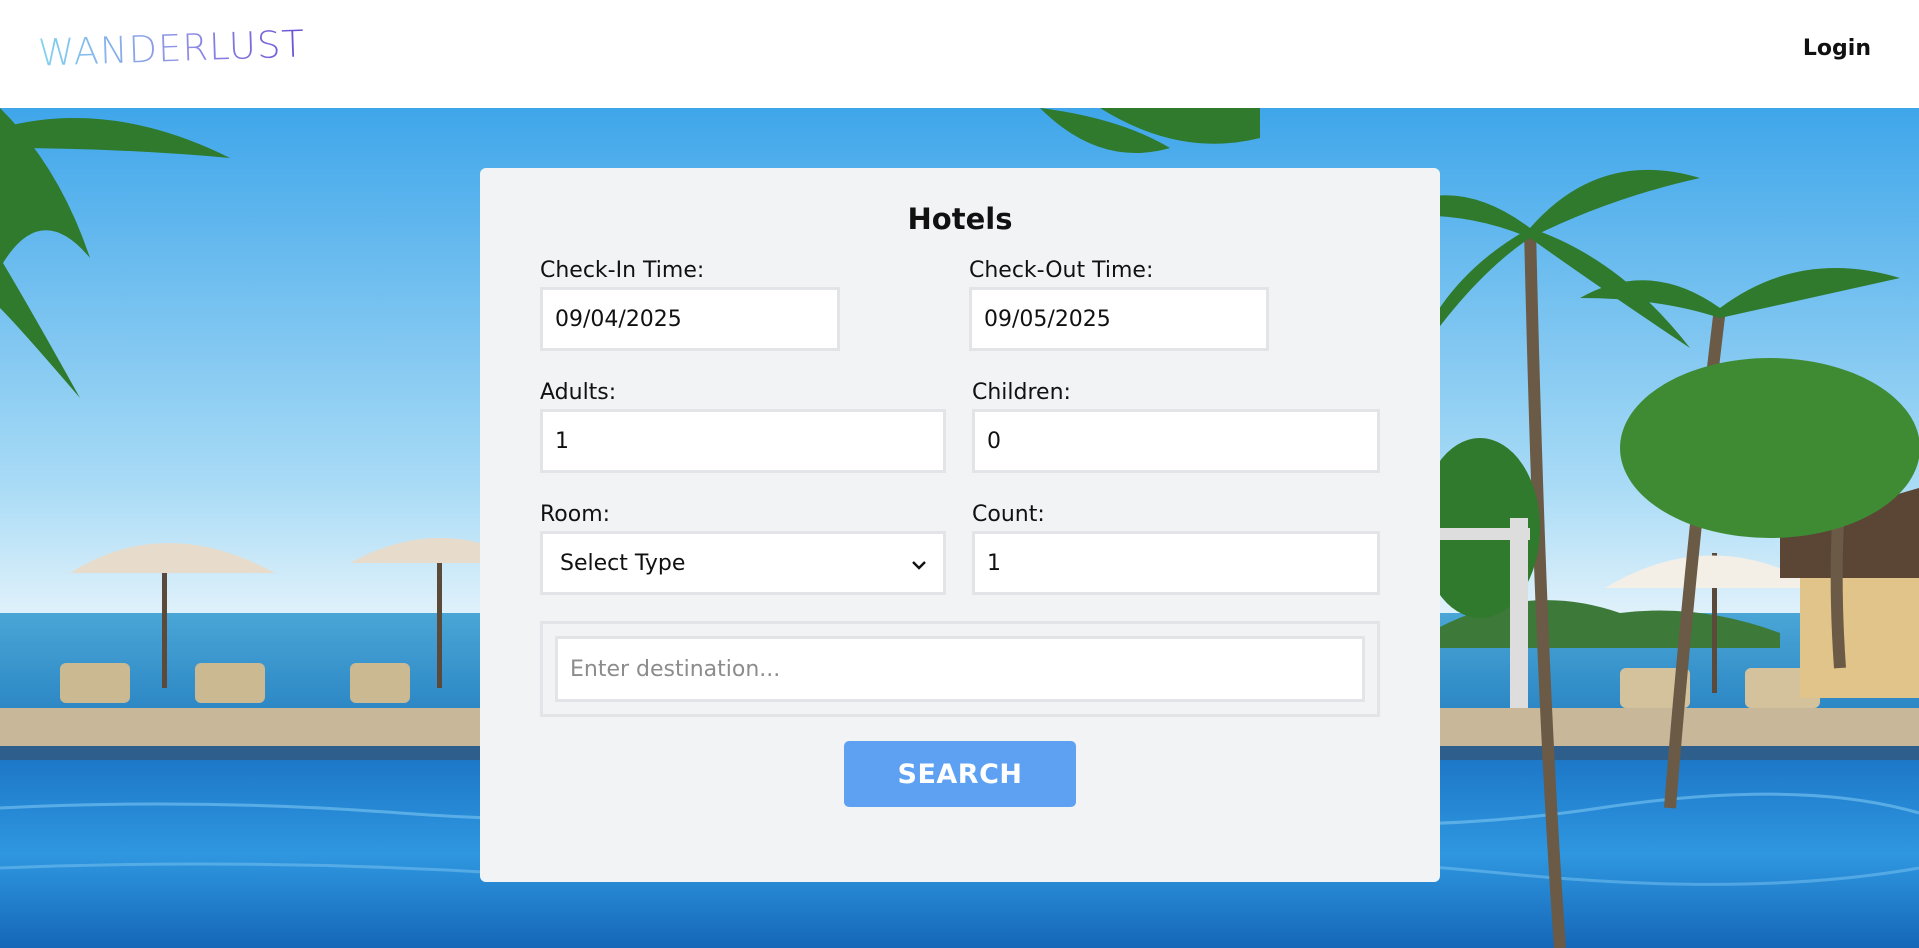  I want to click on chevron-down-icon, so click(919, 563).